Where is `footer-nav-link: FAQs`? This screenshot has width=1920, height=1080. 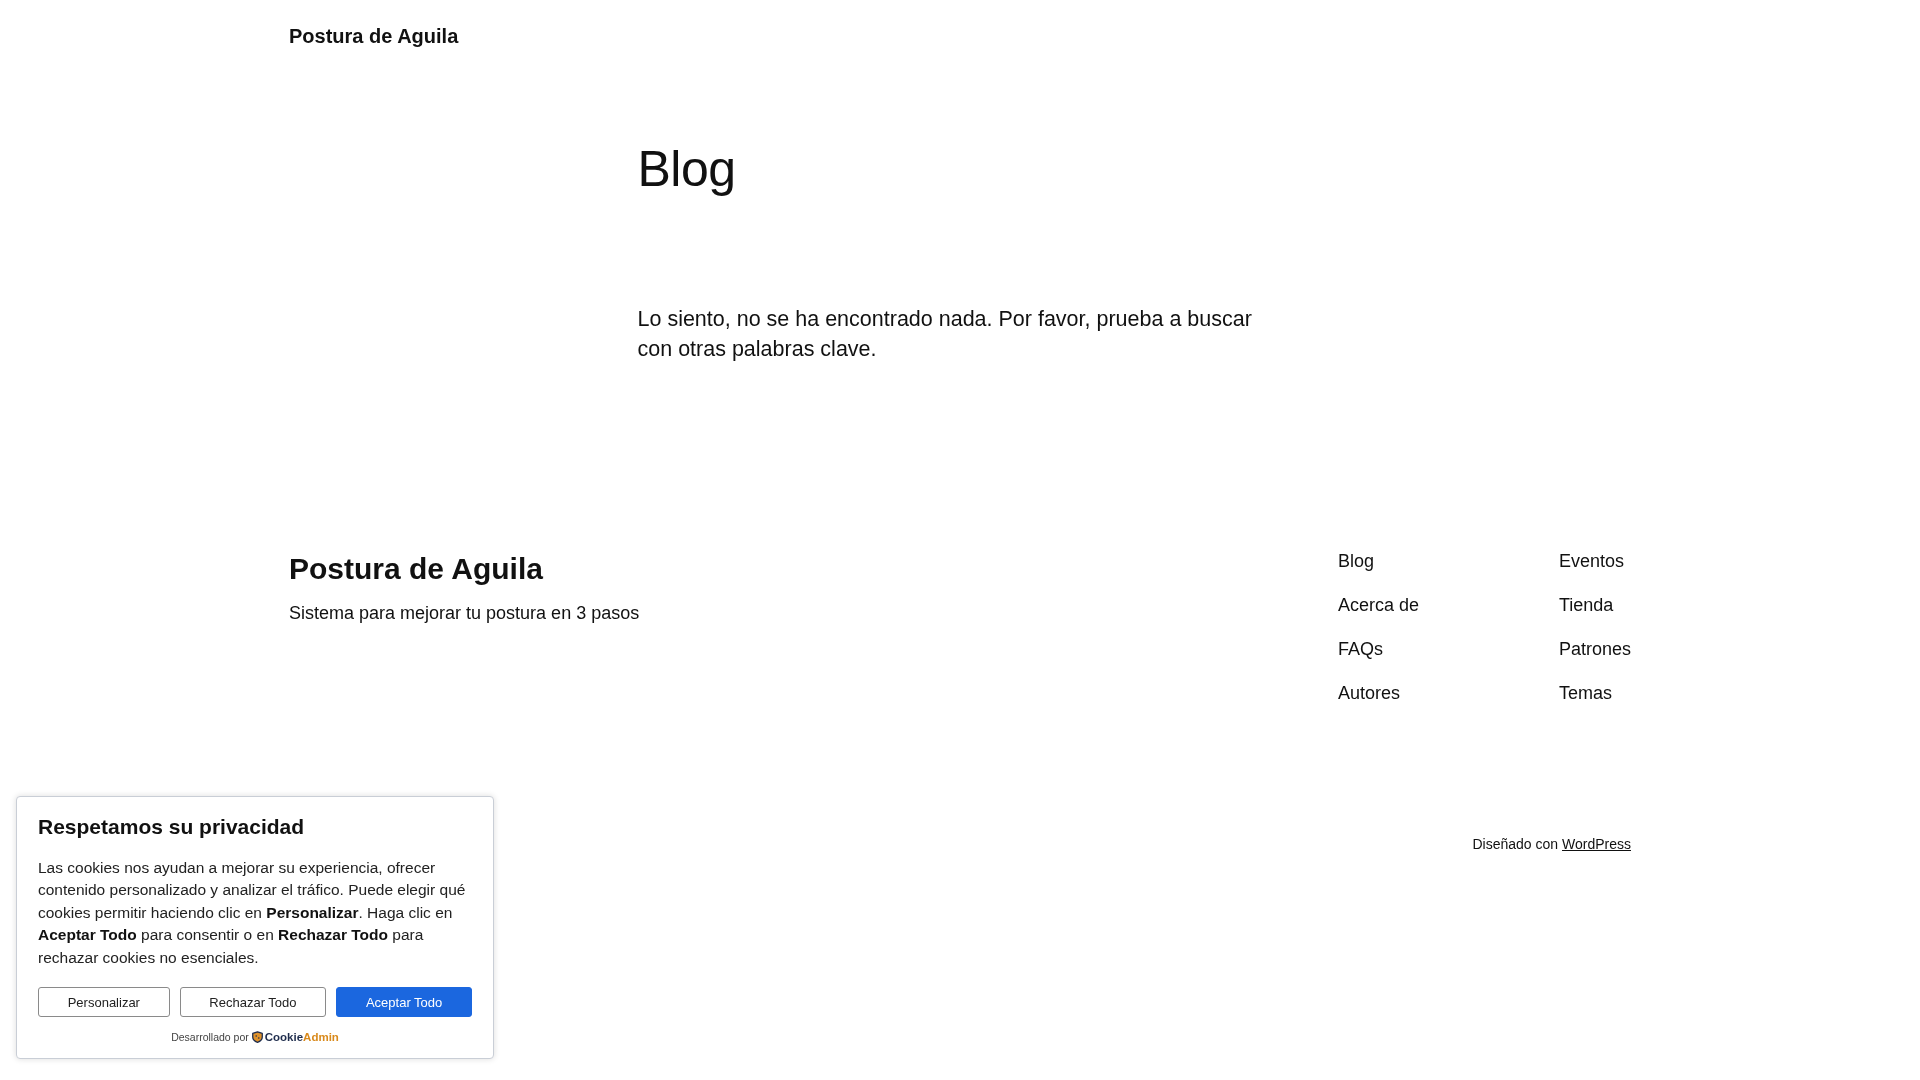 footer-nav-link: FAQs is located at coordinates (1360, 649).